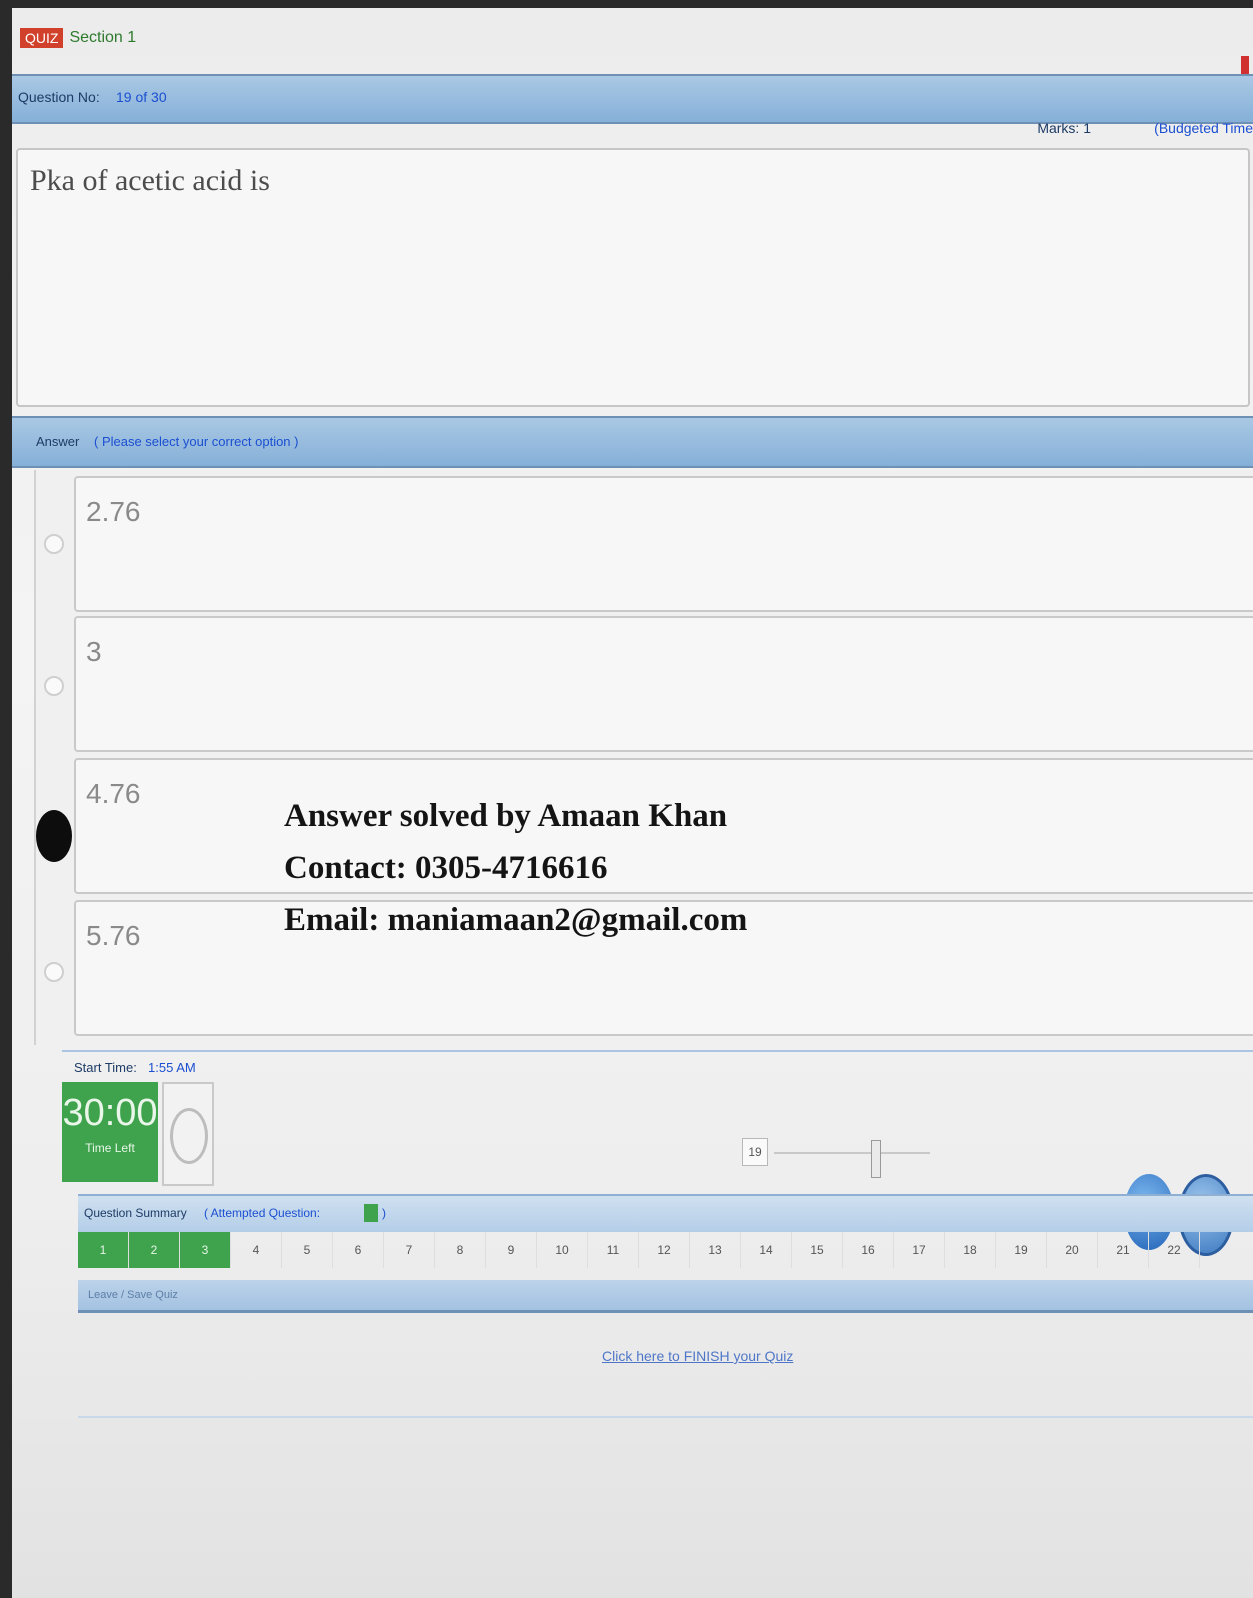 The width and height of the screenshot is (1253, 1598). Describe the element at coordinates (613, 1250) in the screenshot. I see `question-number-chip: 11` at that location.